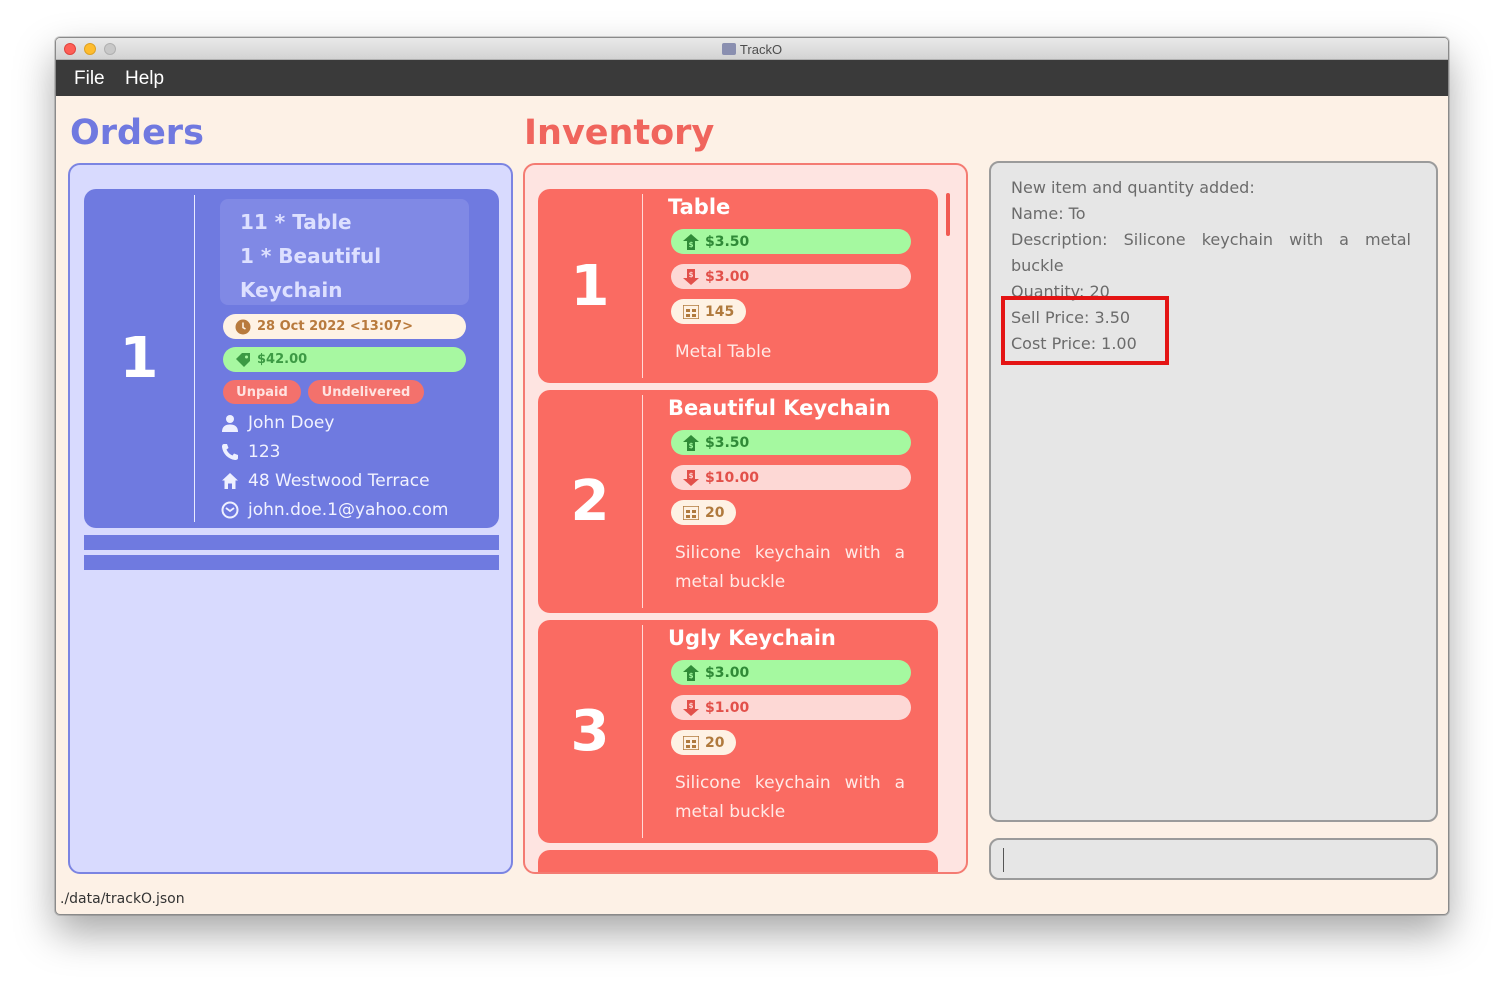  I want to click on customer-phone: 123, so click(264, 452).